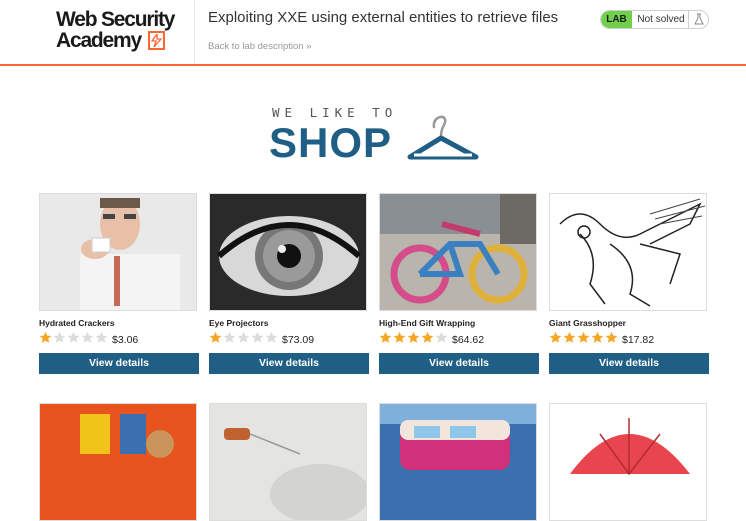  Describe the element at coordinates (587, 323) in the screenshot. I see `product-name: Giant Grasshopper` at that location.